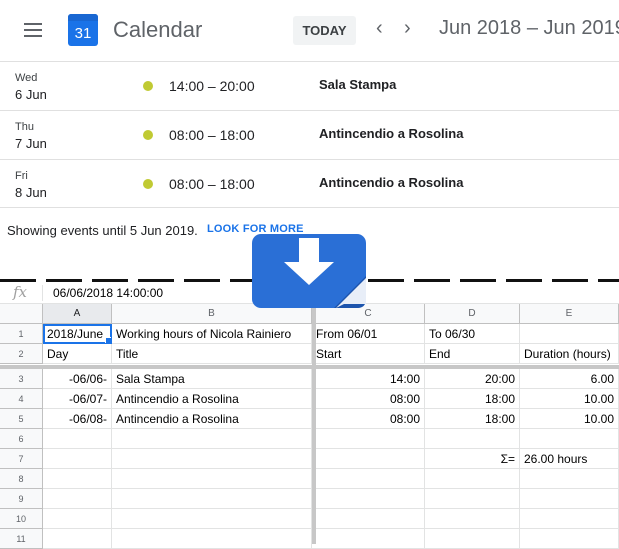 This screenshot has width=619, height=549. Describe the element at coordinates (368, 334) in the screenshot. I see `cell-c1: From 06/01` at that location.